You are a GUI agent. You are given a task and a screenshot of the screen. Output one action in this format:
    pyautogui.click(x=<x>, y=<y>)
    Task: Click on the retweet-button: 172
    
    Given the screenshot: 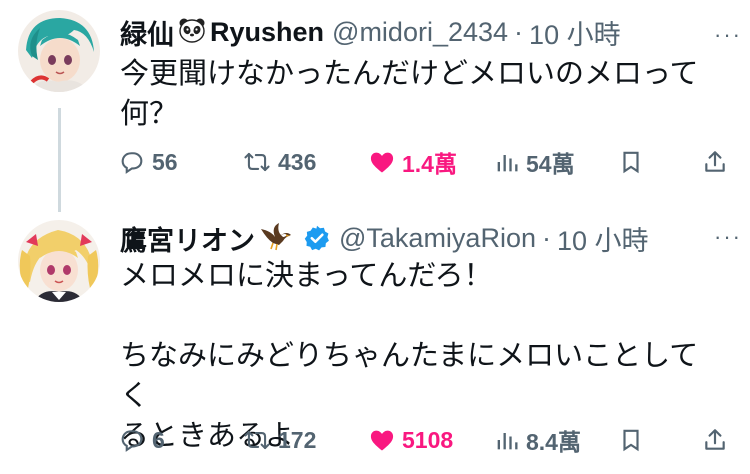 What is the action you would take?
    pyautogui.click(x=279, y=440)
    